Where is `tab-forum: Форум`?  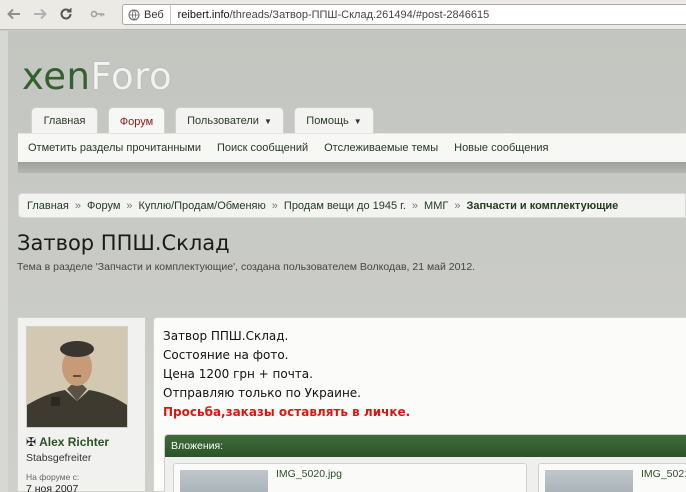
tab-forum: Форум is located at coordinates (136, 121).